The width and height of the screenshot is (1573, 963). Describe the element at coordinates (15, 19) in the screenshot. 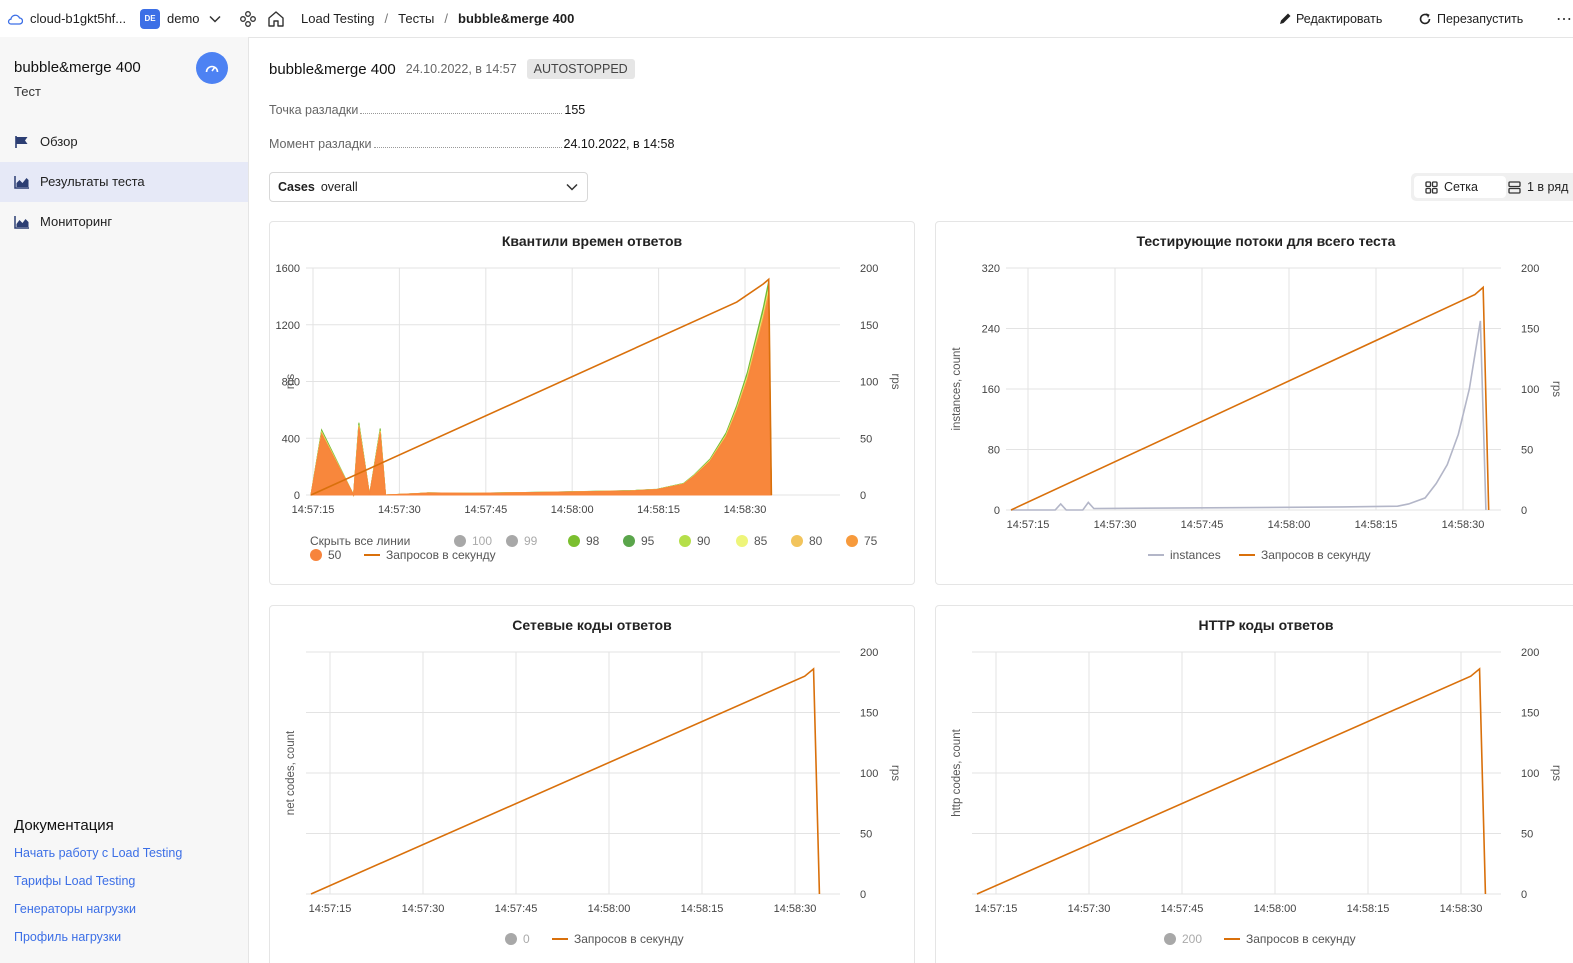

I see `cloud-icon` at that location.